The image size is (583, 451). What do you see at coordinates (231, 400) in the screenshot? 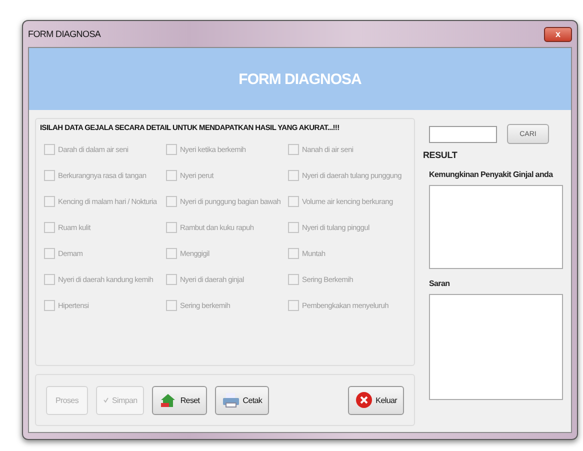
I see `printer-icon` at bounding box center [231, 400].